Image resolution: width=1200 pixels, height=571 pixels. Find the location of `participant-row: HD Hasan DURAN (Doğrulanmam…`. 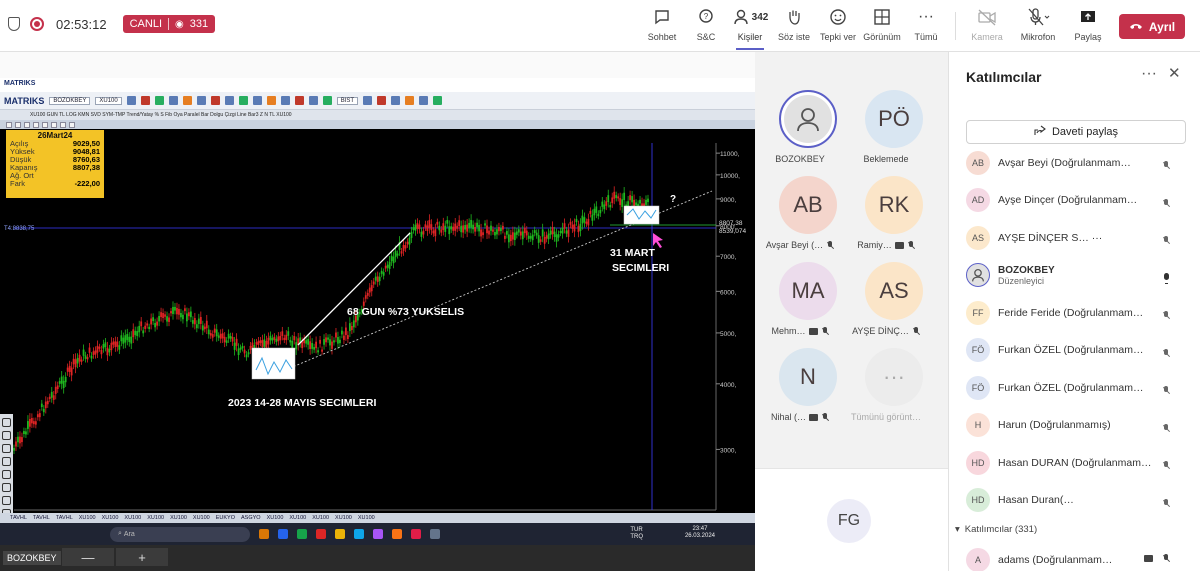

participant-row: HD Hasan DURAN (Doğrulanmam… is located at coordinates (1074, 463).